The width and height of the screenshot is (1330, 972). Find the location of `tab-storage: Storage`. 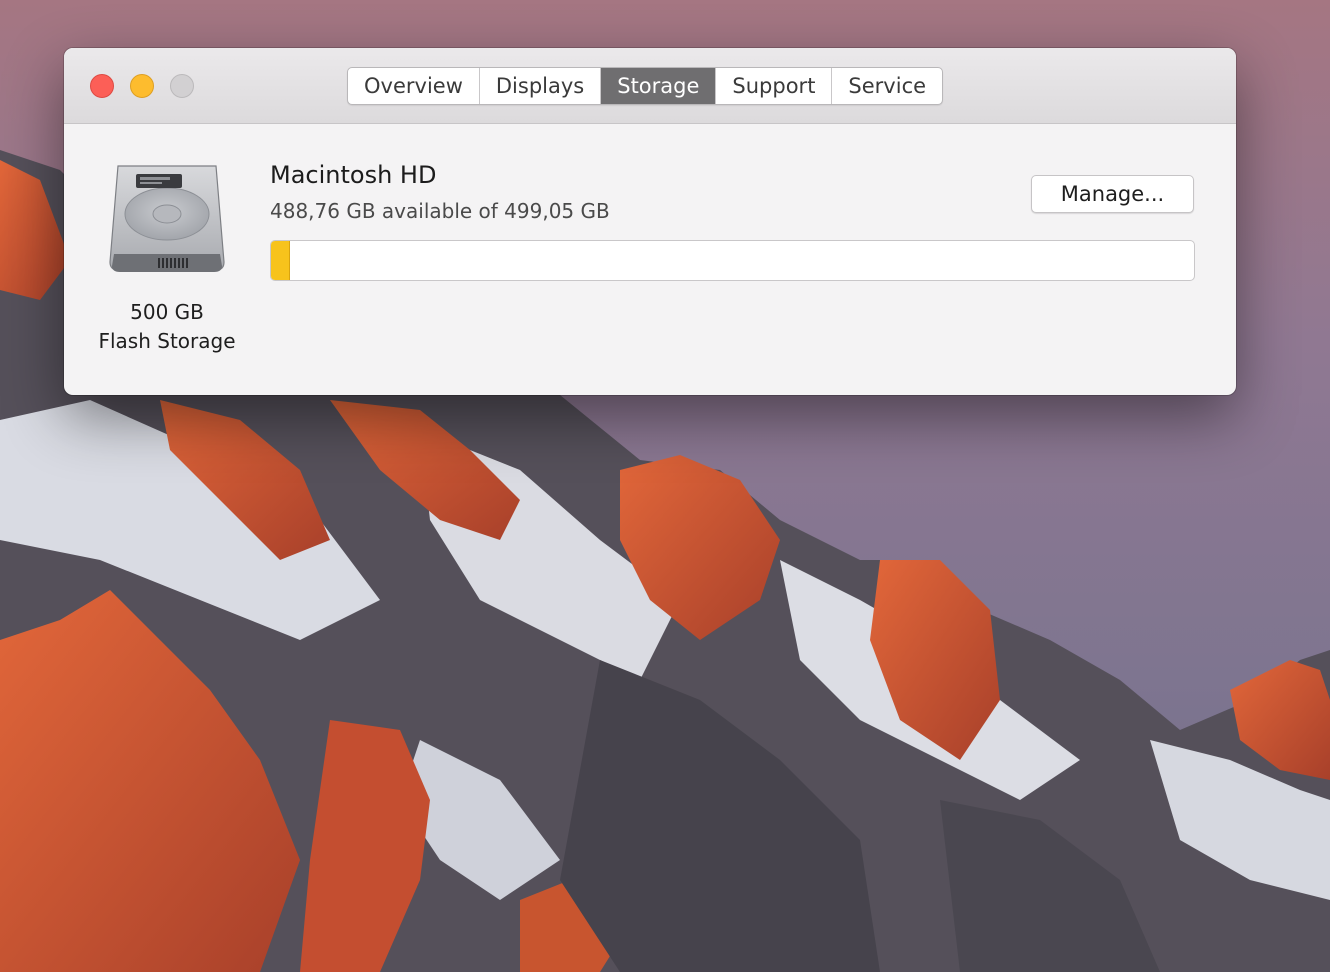

tab-storage: Storage is located at coordinates (659, 86).